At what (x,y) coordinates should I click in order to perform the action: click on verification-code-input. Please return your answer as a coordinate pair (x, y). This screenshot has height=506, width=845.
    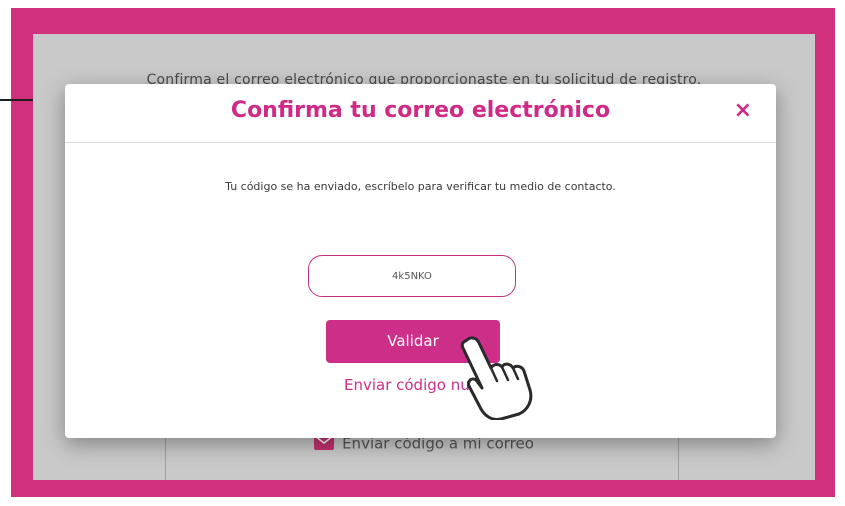
    Looking at the image, I should click on (412, 276).